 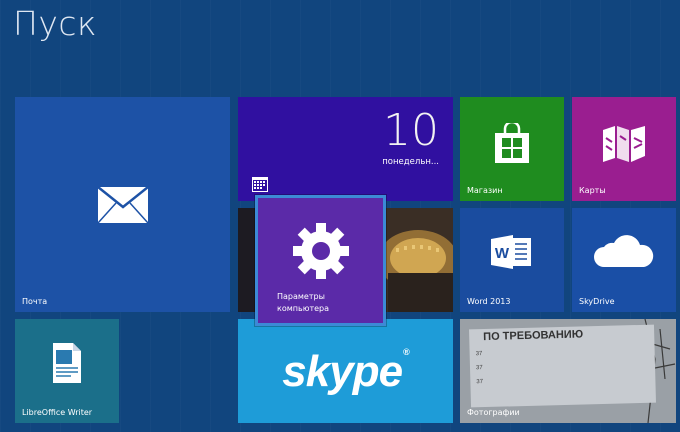 I want to click on cloud-icon, so click(x=624, y=250).